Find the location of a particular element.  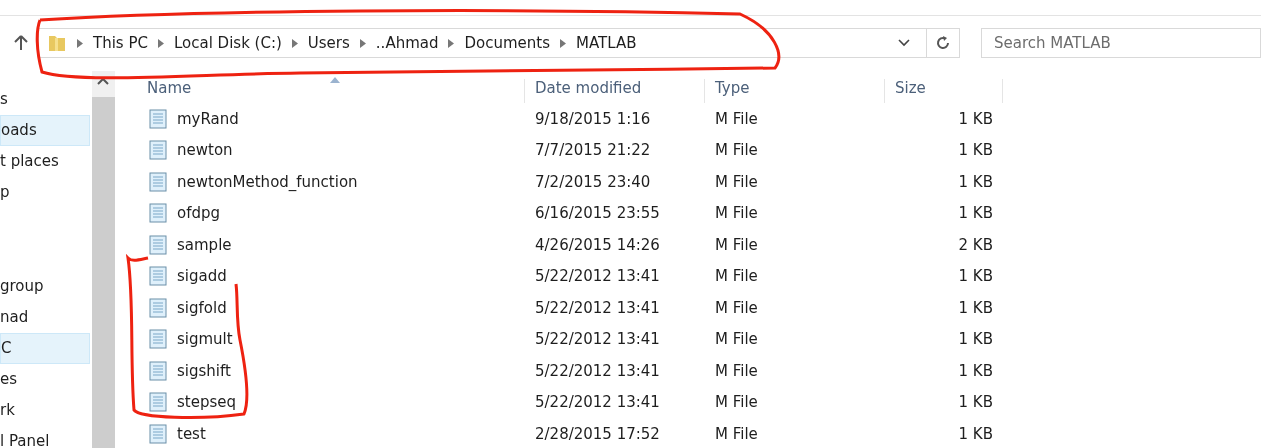

breadcrumb: MATLAB is located at coordinates (606, 43).